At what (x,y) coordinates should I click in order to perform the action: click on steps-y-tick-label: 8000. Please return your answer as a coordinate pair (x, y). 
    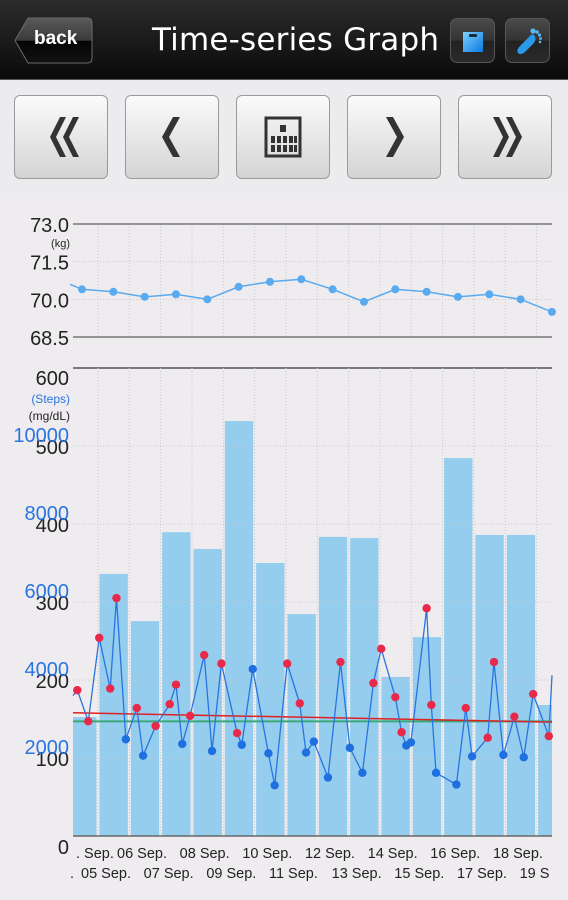
    Looking at the image, I should click on (47, 514).